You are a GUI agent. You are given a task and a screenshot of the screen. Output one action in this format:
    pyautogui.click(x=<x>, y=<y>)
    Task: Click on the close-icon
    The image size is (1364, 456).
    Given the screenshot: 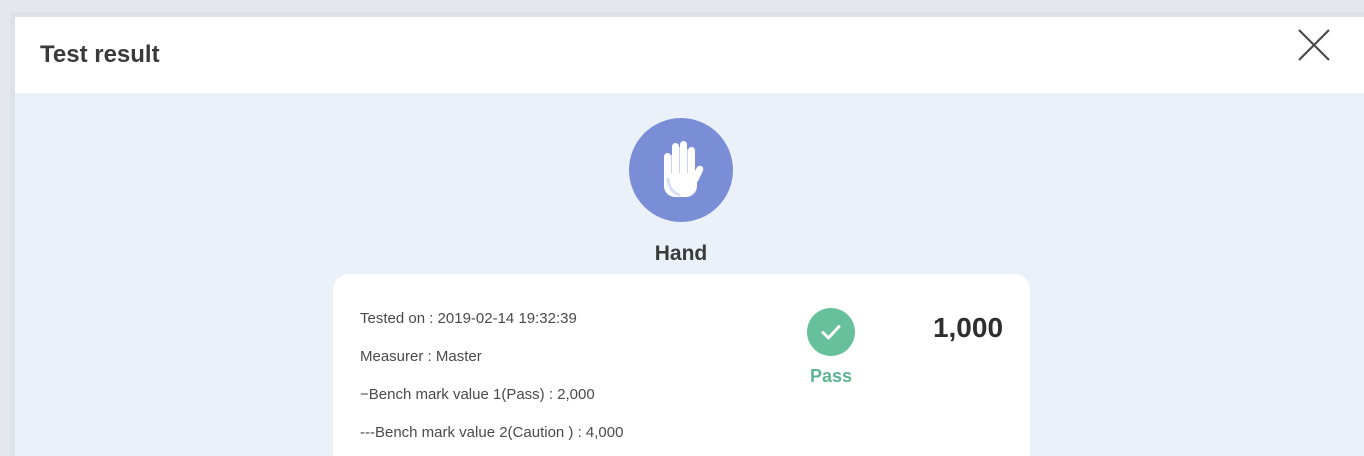 What is the action you would take?
    pyautogui.click(x=1314, y=45)
    